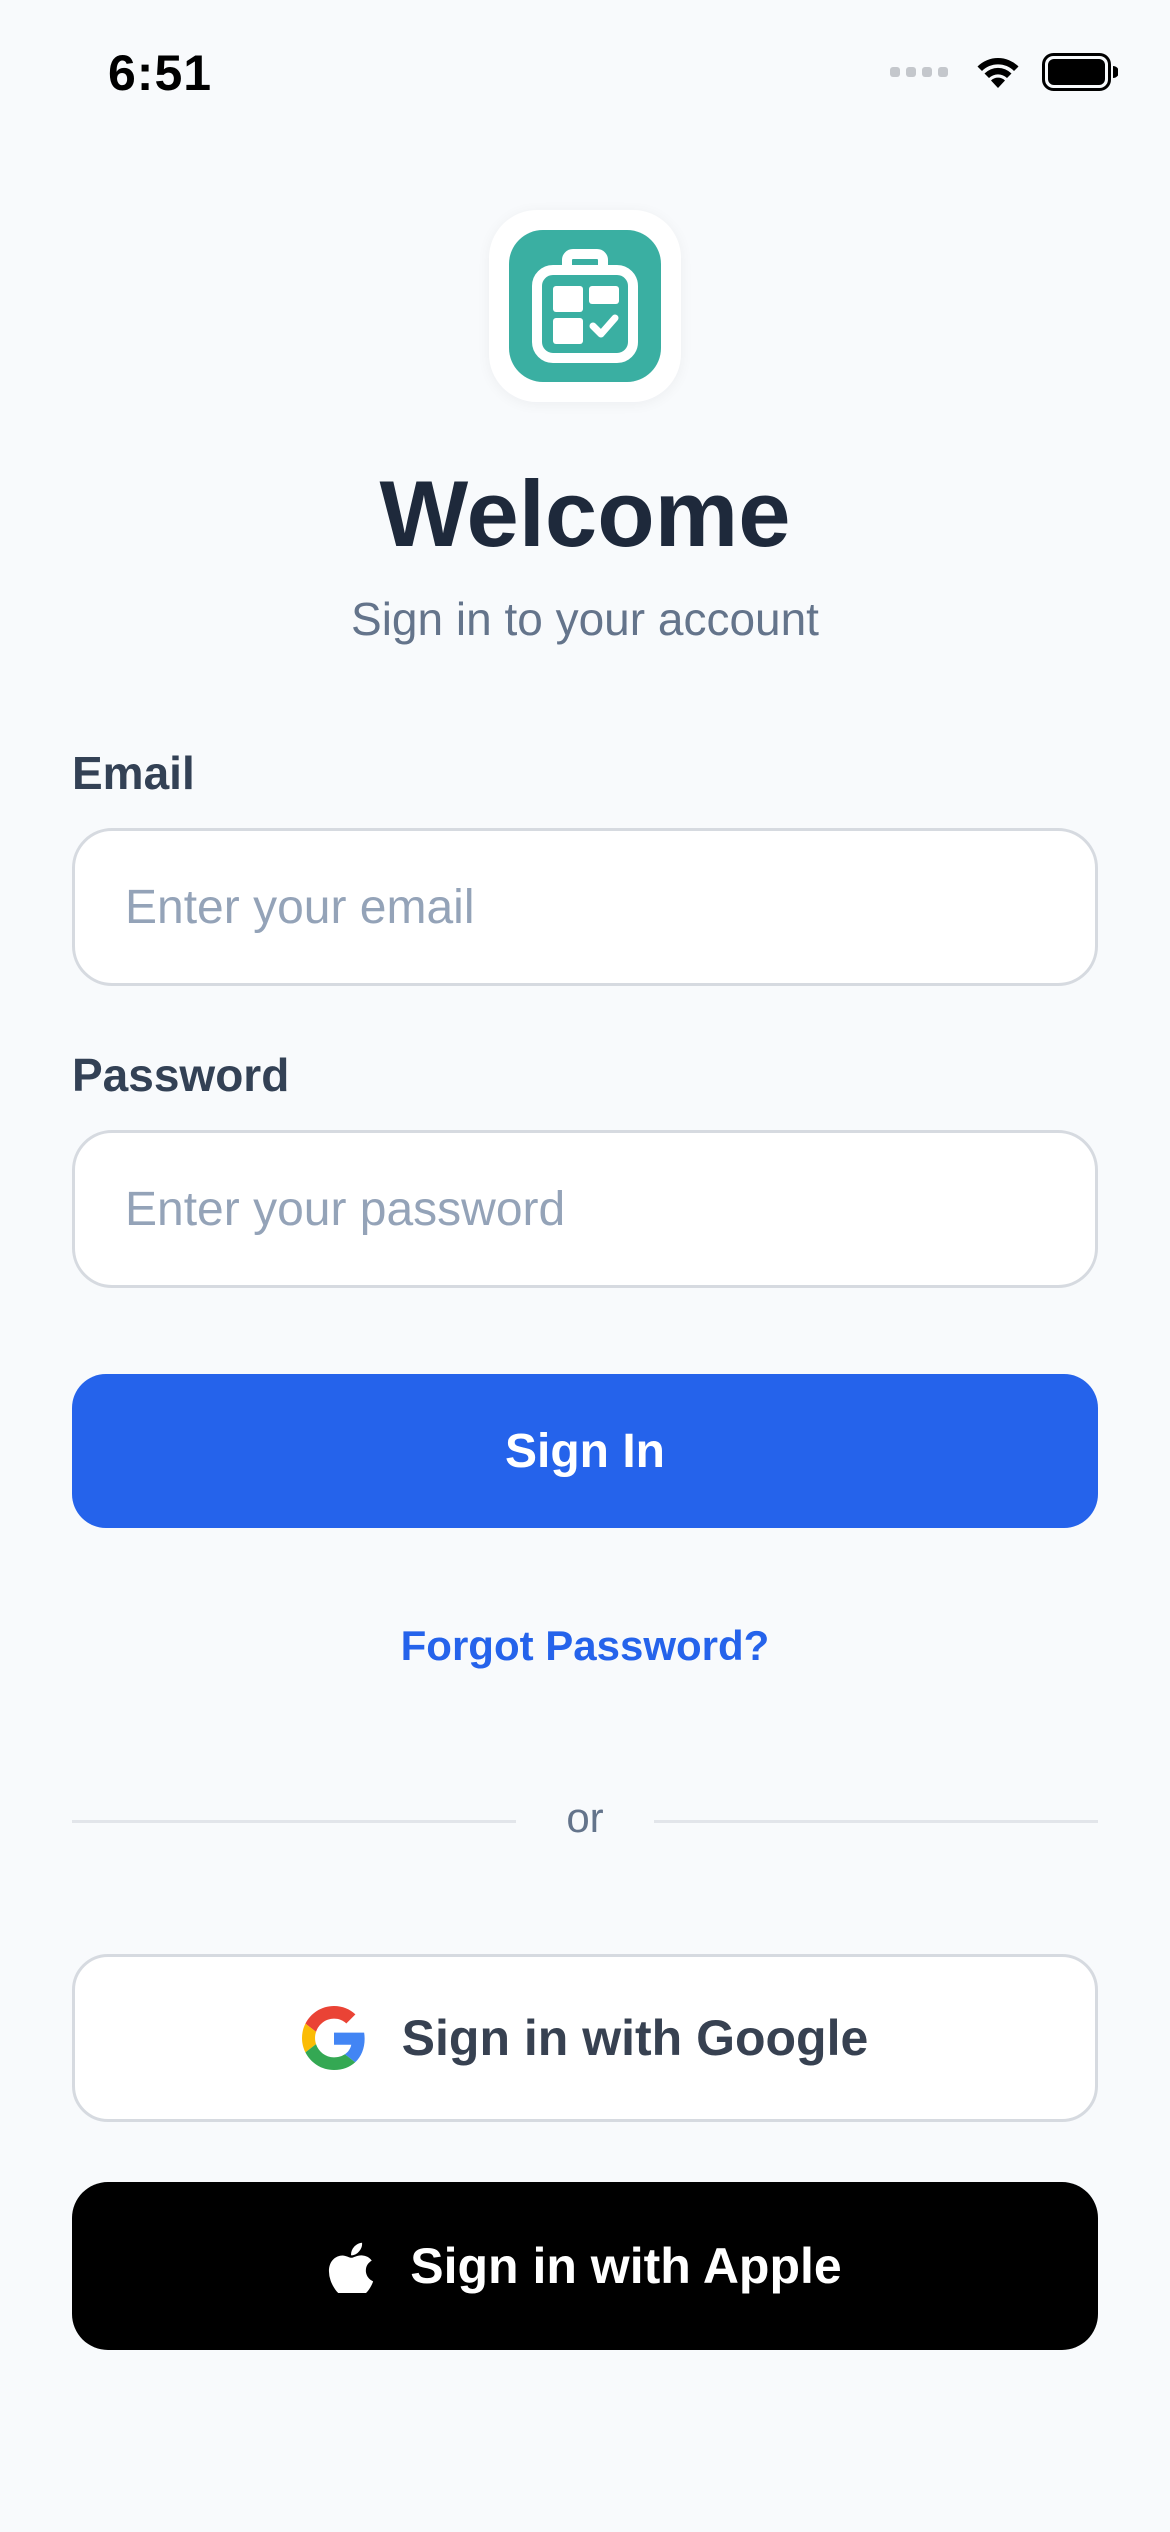  I want to click on cellular-signal-icon, so click(919, 72).